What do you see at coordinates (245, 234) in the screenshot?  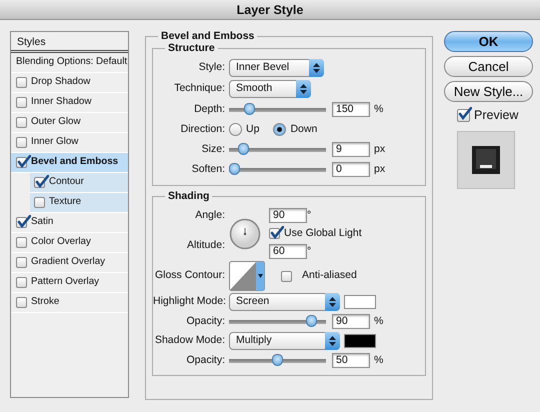 I see `angle-dial` at bounding box center [245, 234].